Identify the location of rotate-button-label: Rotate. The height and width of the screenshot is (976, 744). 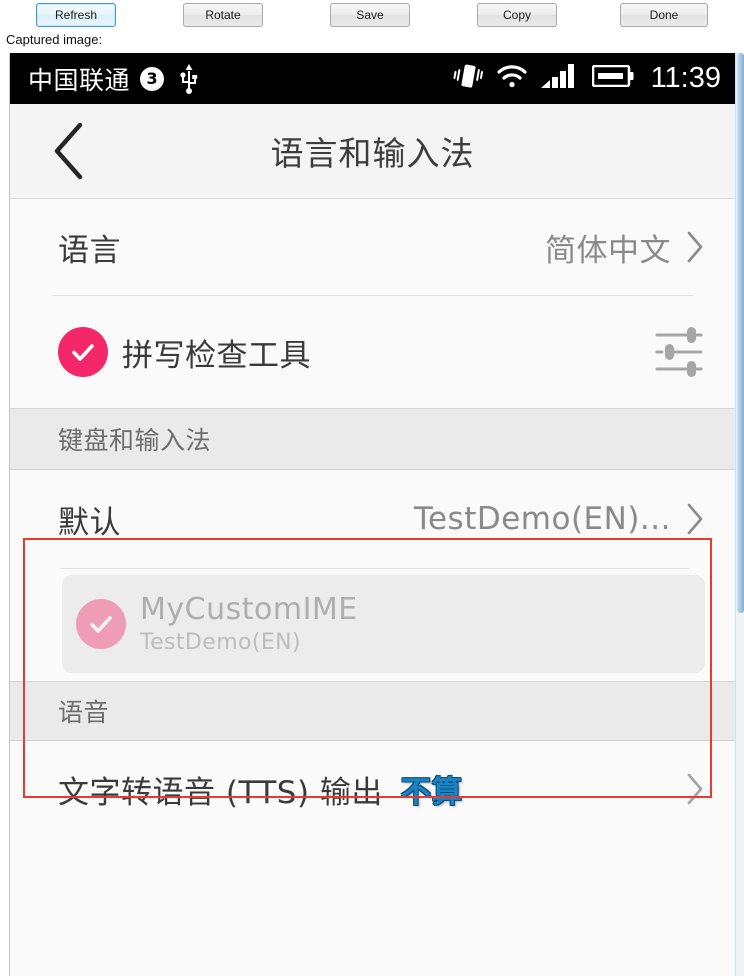
(223, 15).